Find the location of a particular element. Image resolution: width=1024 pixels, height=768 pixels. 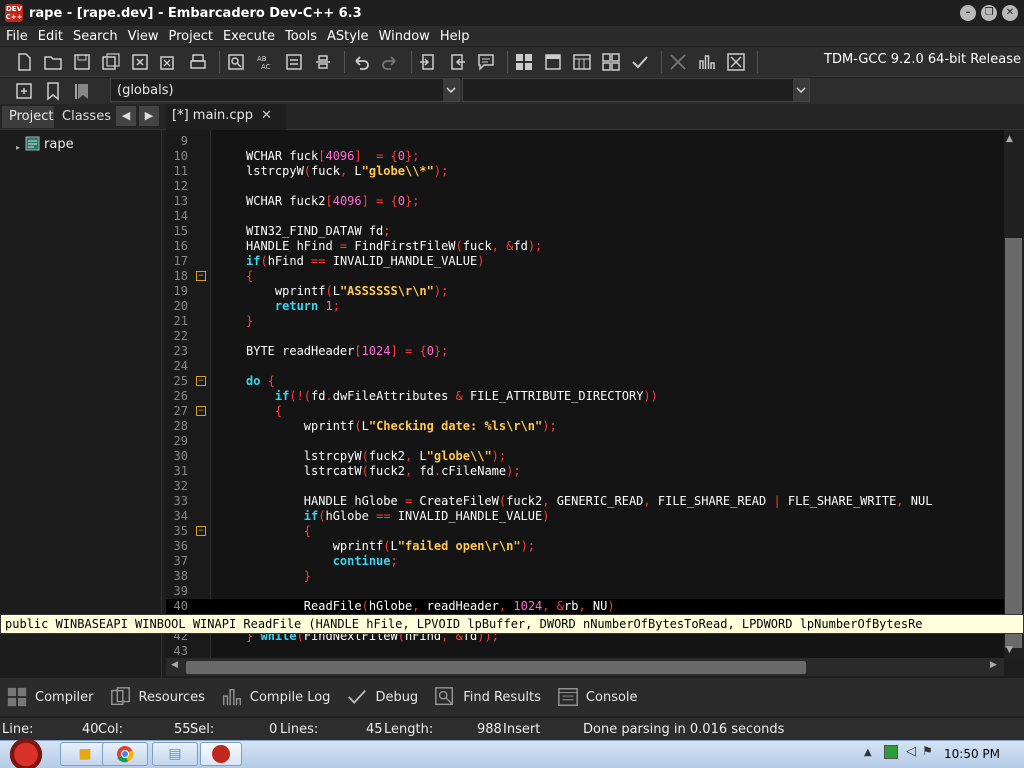

redo-icon is located at coordinates (390, 62).